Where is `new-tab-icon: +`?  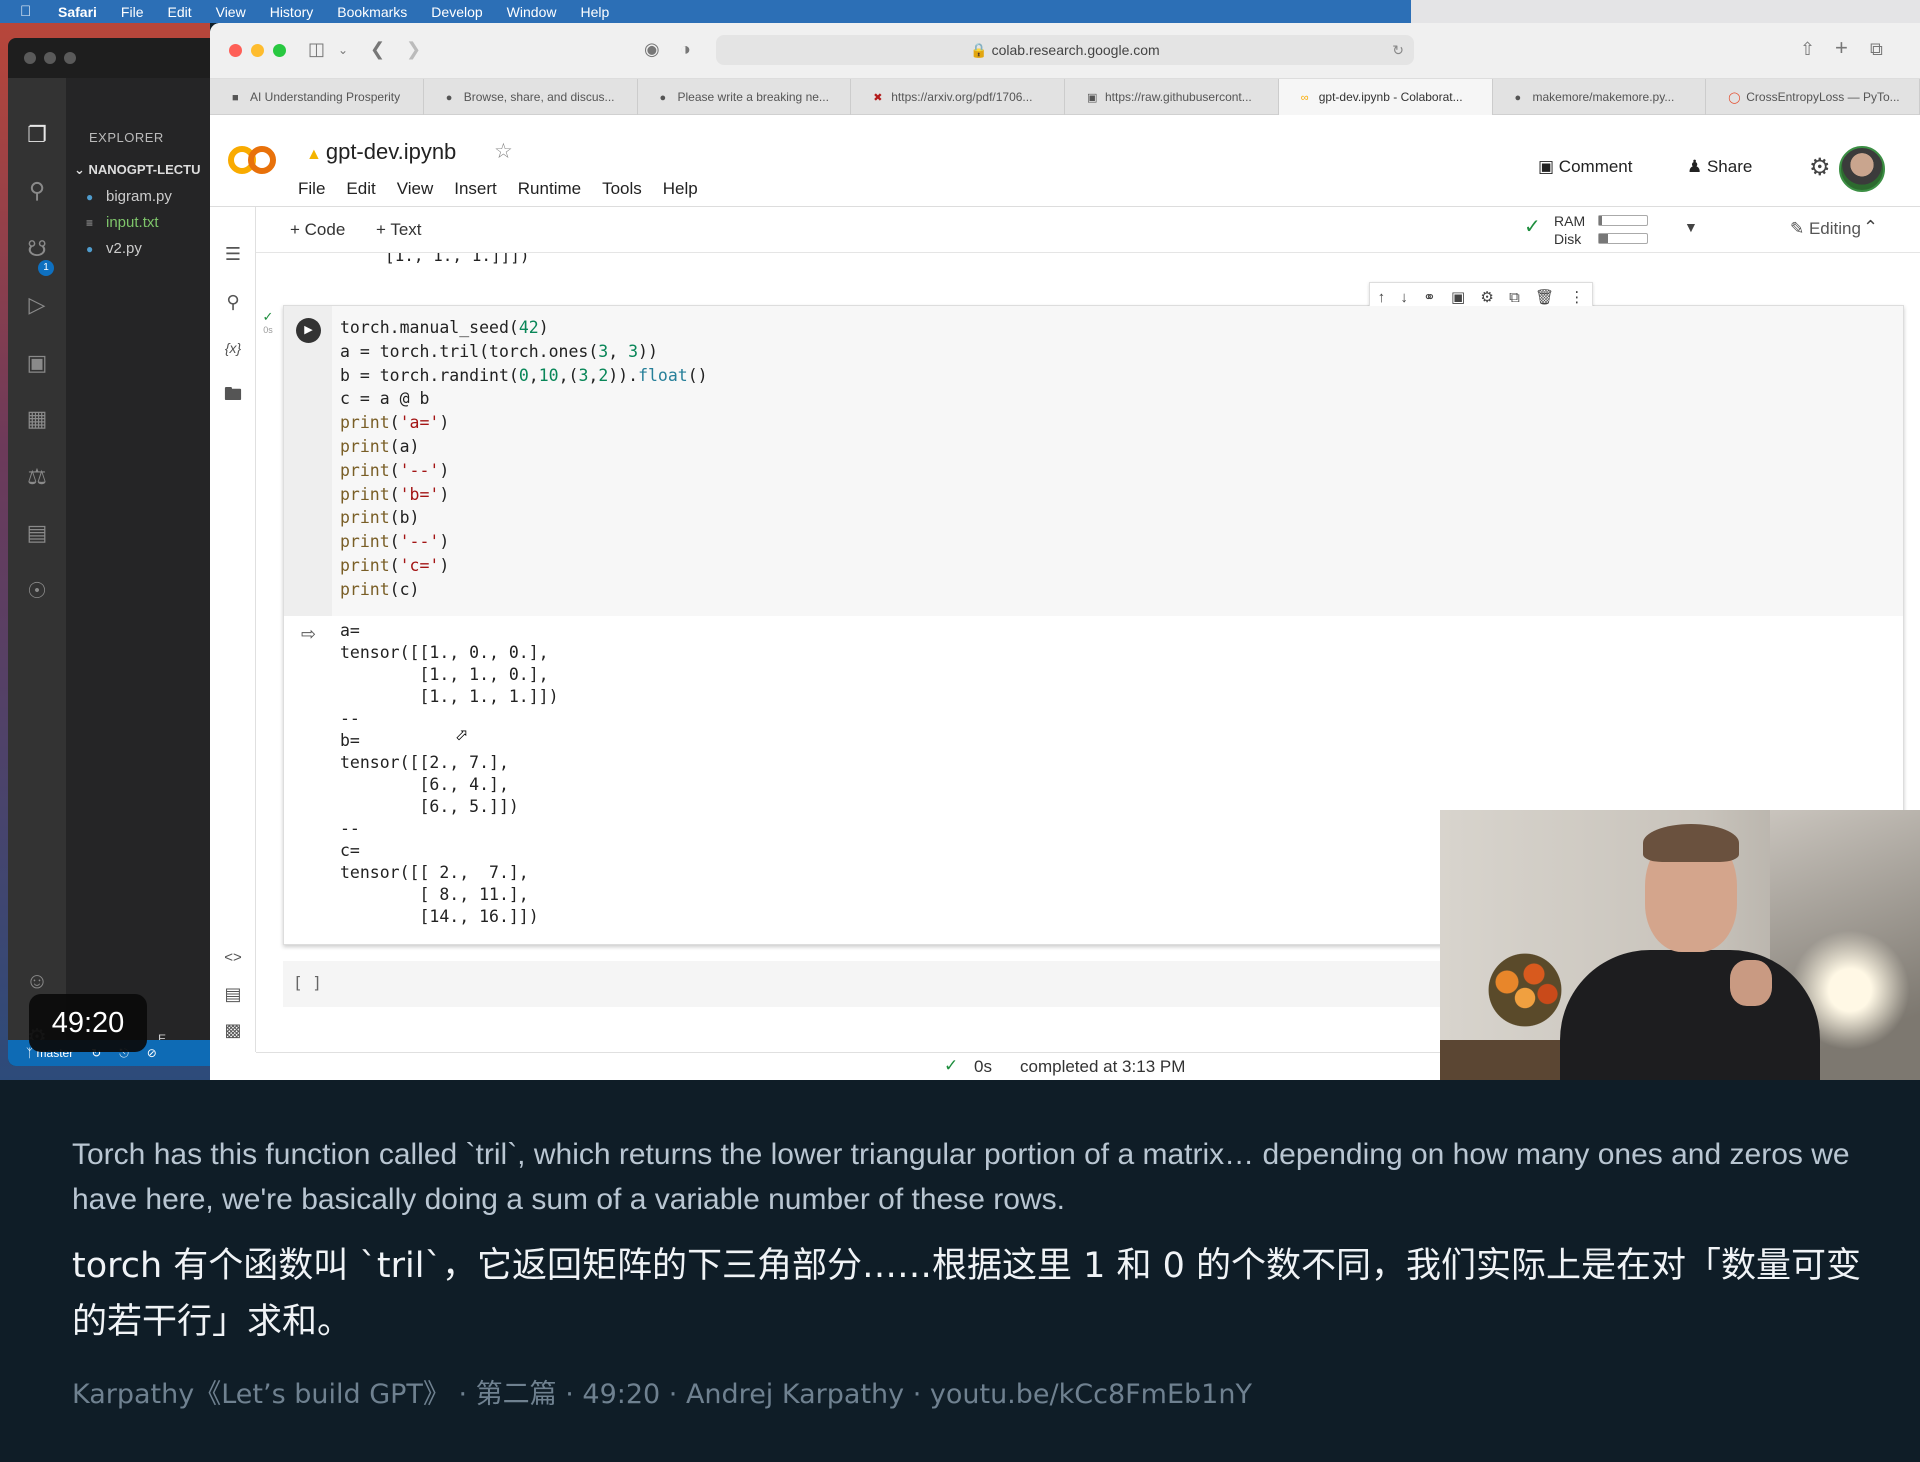 new-tab-icon: + is located at coordinates (1841, 48).